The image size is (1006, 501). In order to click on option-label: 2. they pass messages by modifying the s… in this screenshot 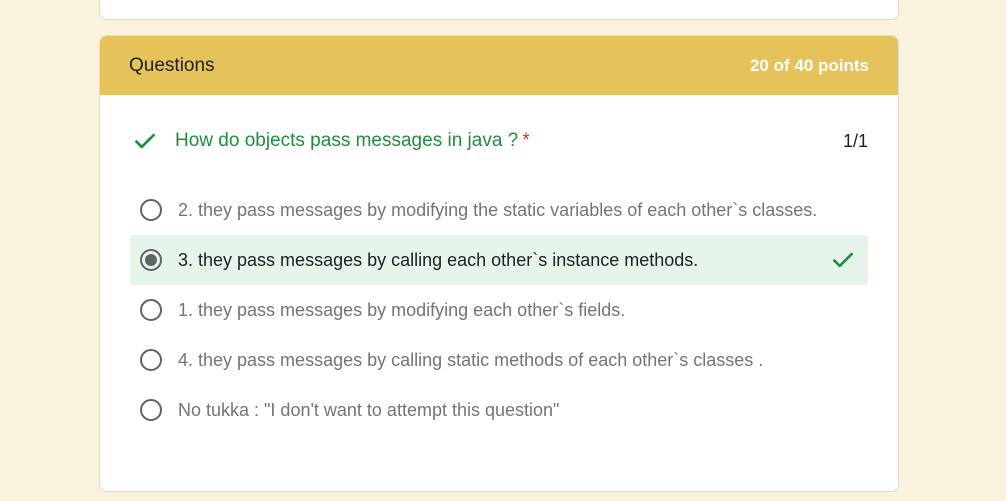, I will do `click(498, 209)`.